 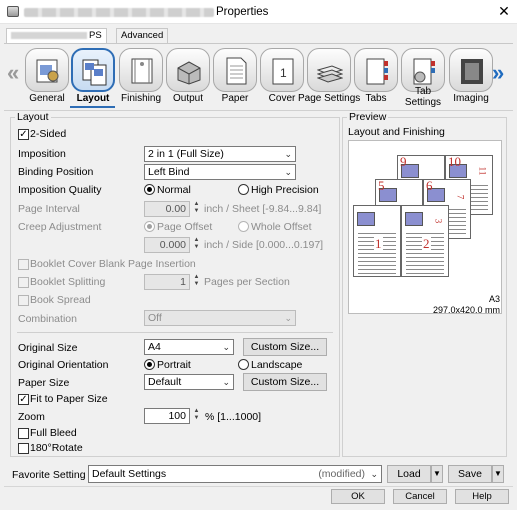 What do you see at coordinates (420, 496) in the screenshot?
I see `cancel-button: Cancel` at bounding box center [420, 496].